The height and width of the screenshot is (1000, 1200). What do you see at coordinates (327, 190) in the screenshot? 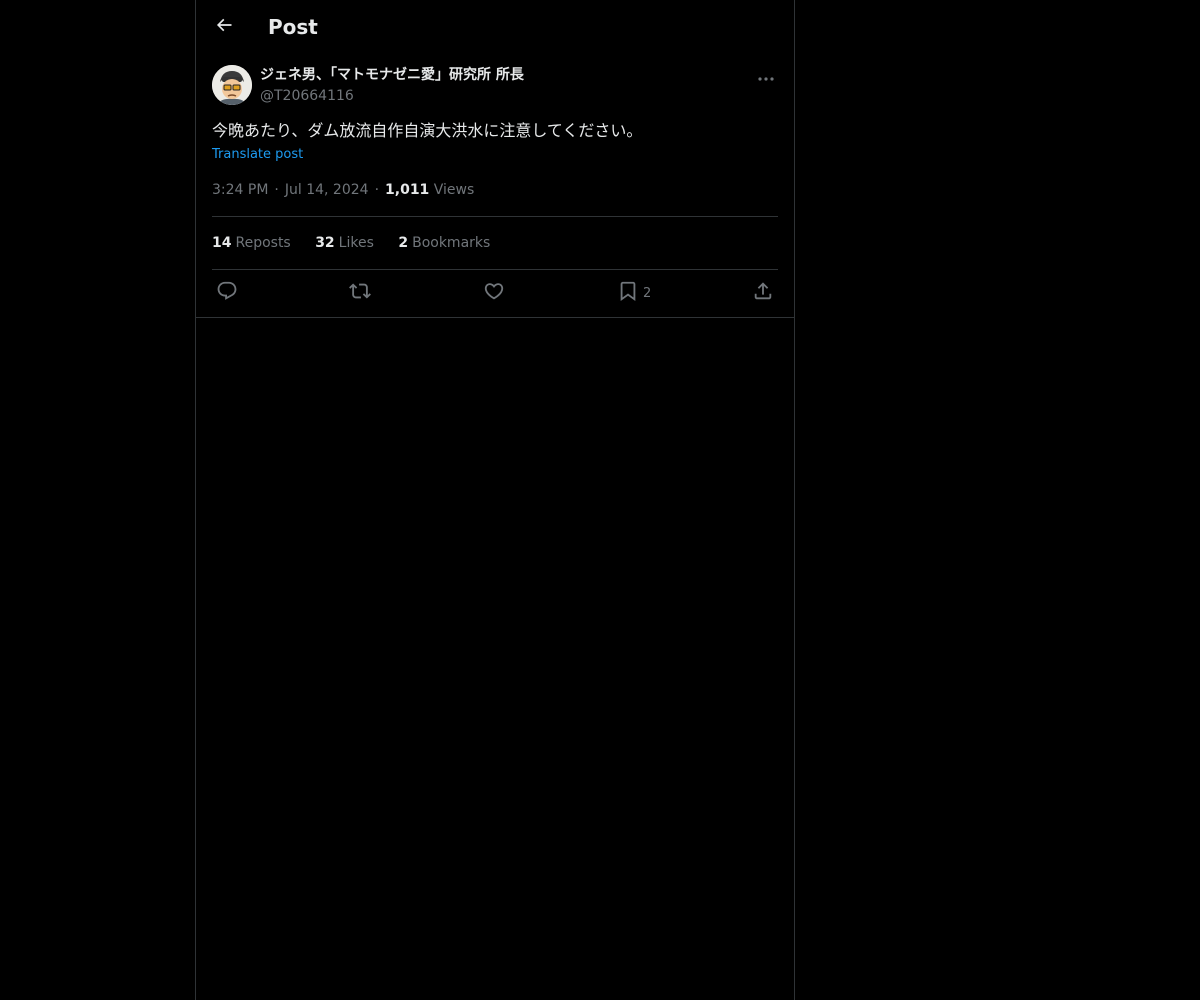
I see `post-date: Jul 14, 2024` at bounding box center [327, 190].